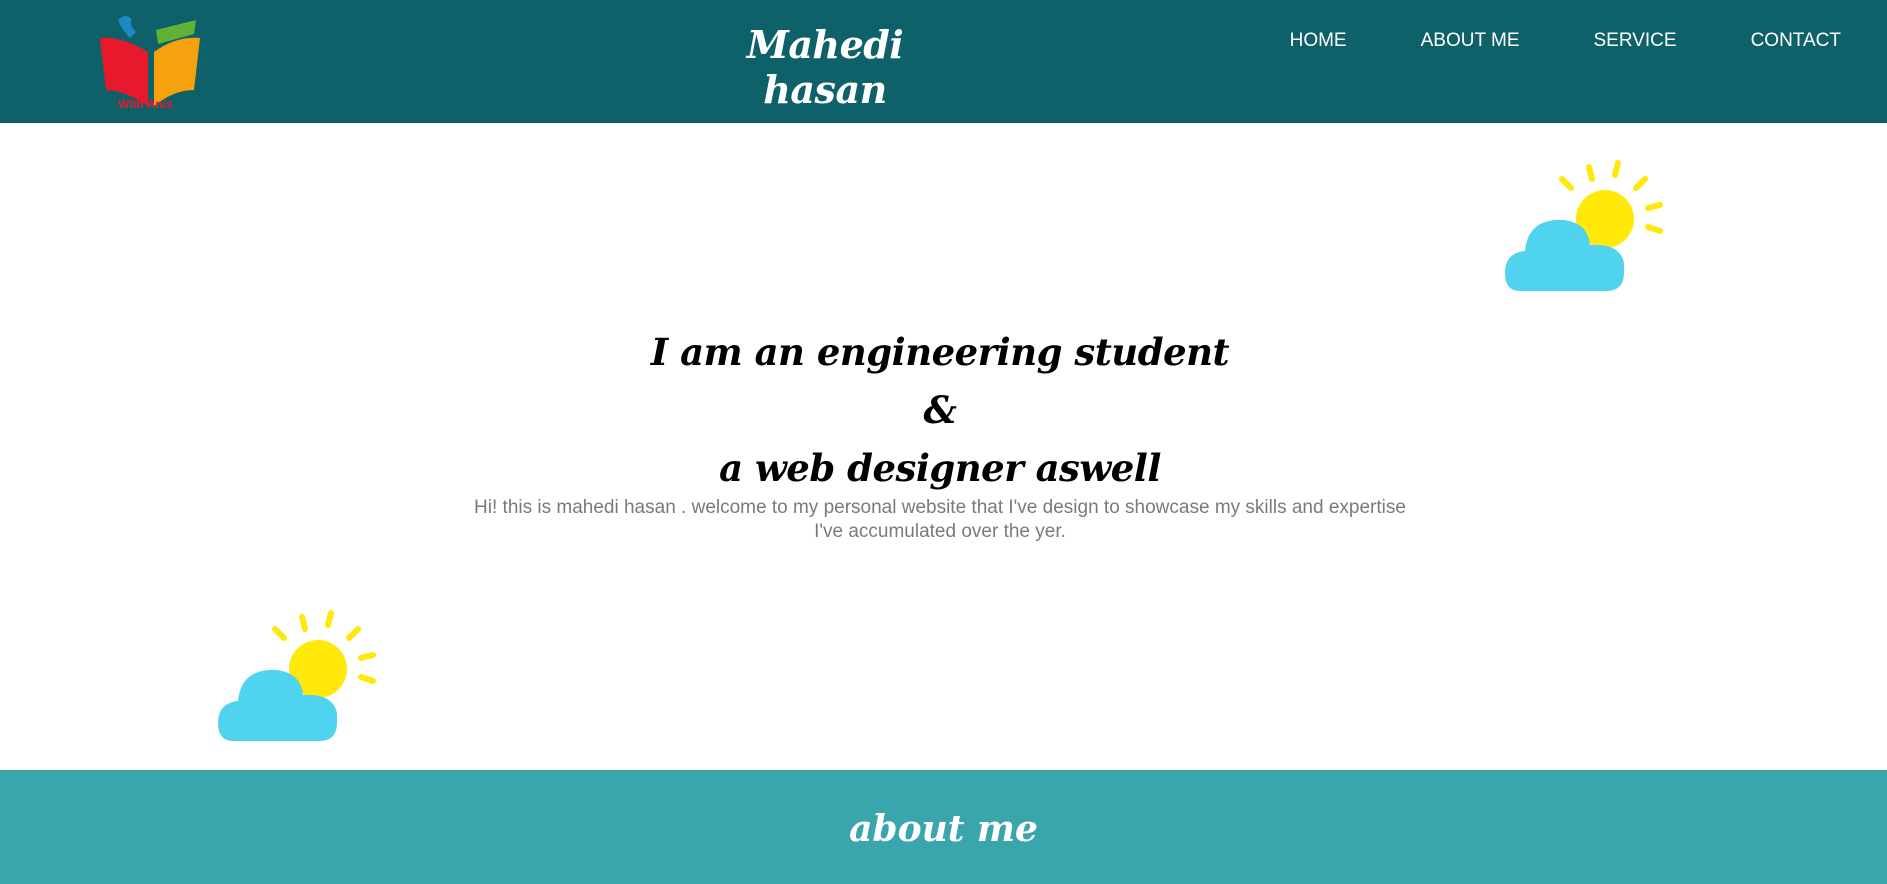 The image size is (1887, 884). I want to click on nav-service: SERVICE, so click(1635, 41).